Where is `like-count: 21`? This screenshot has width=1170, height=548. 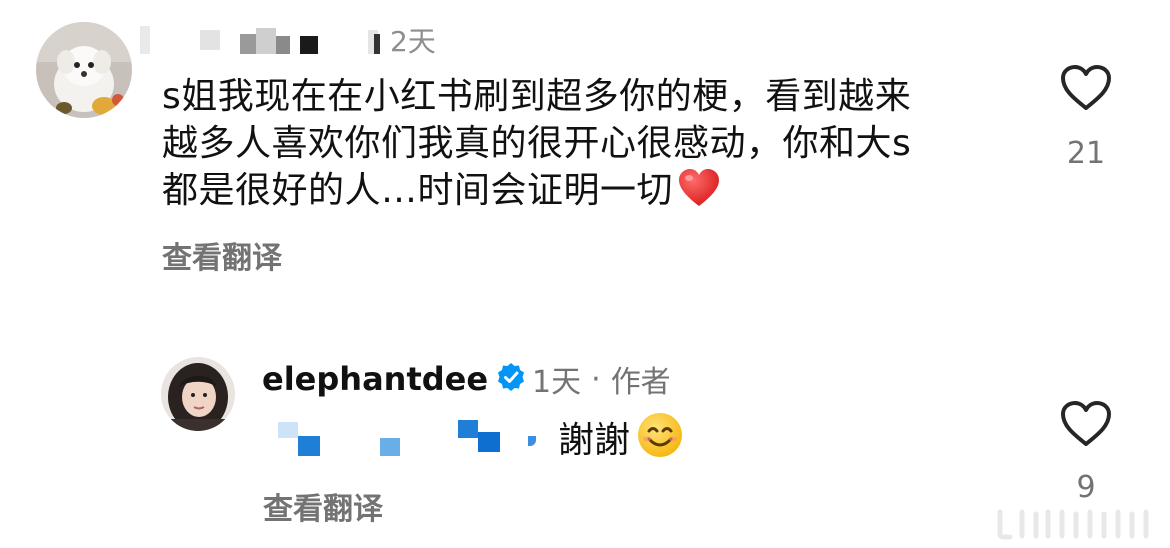
like-count: 21 is located at coordinates (1086, 153).